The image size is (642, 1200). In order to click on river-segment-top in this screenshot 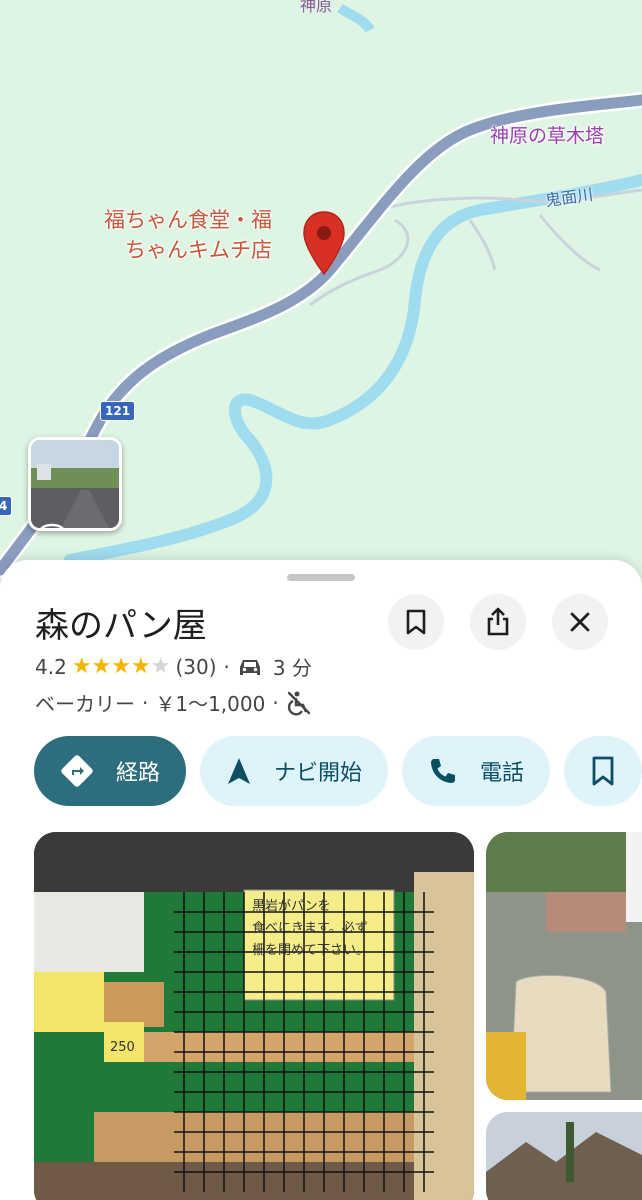, I will do `click(356, 18)`.